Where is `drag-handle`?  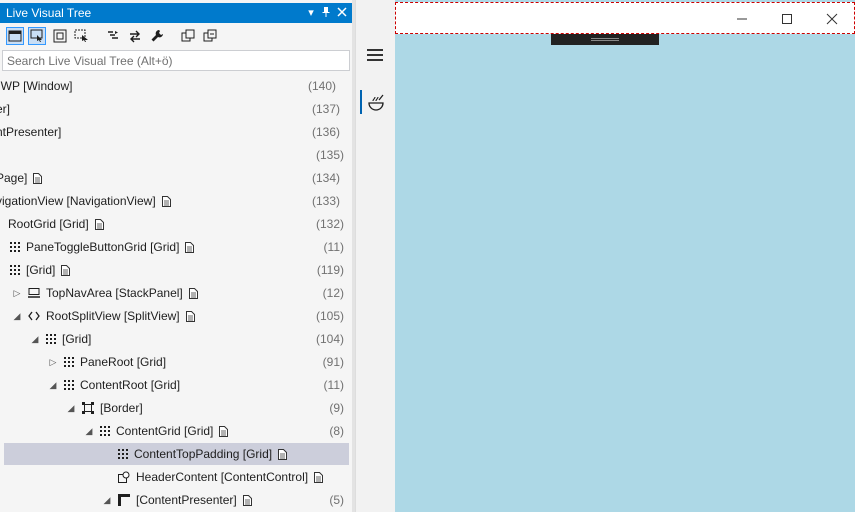
drag-handle is located at coordinates (605, 39).